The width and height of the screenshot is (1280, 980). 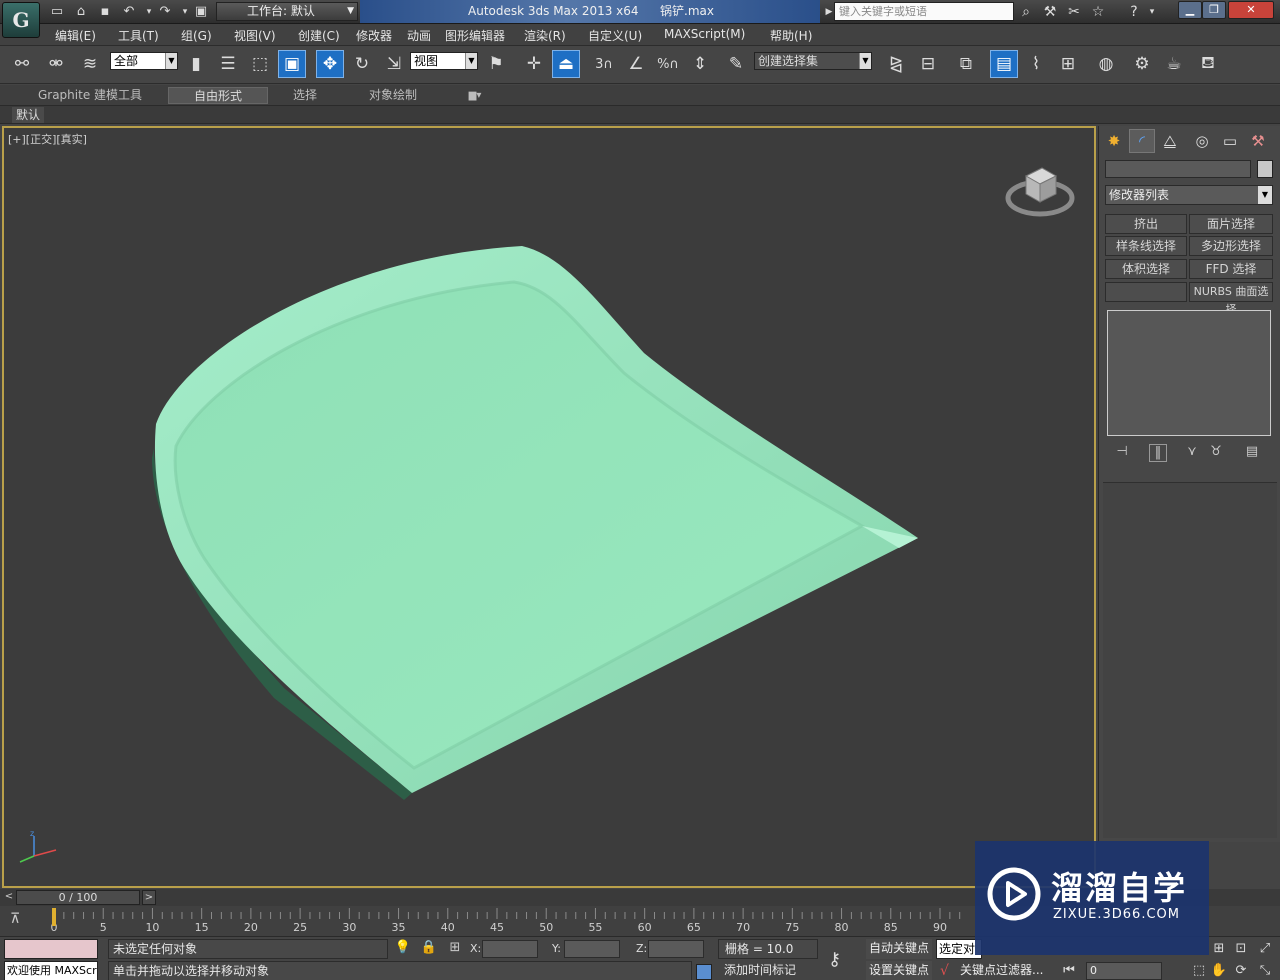 What do you see at coordinates (1208, 64) in the screenshot?
I see `render-production-icon: ⛾` at bounding box center [1208, 64].